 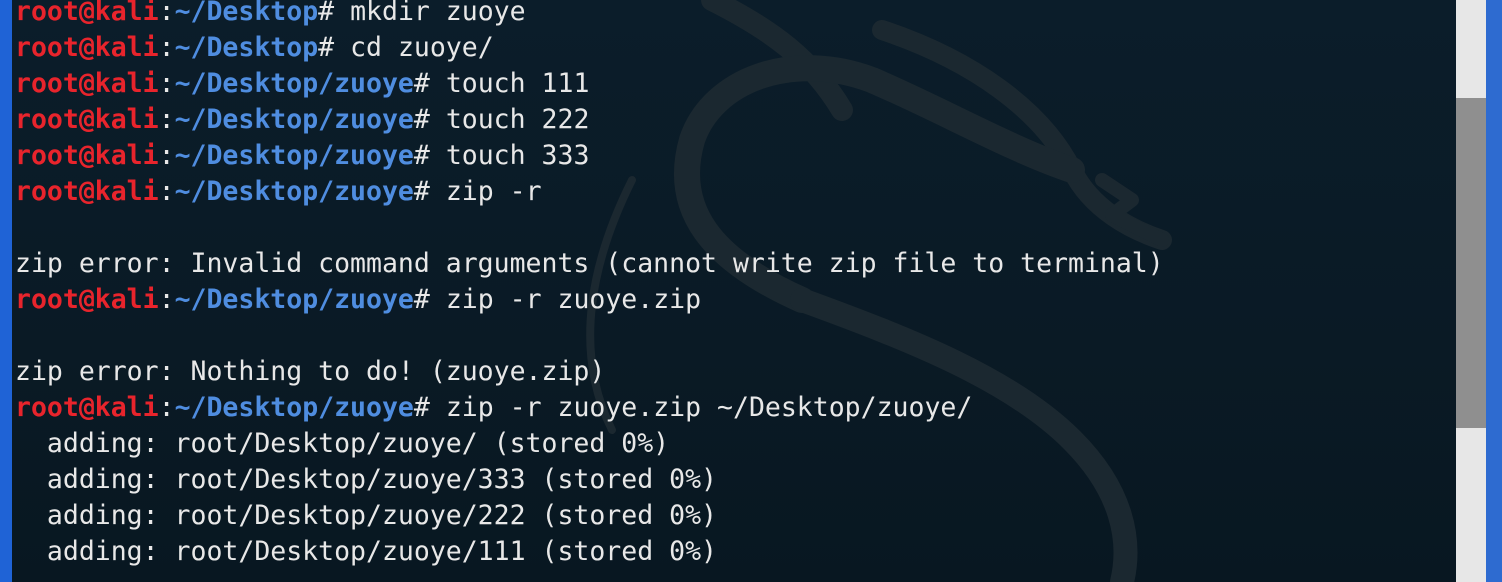 What do you see at coordinates (414, 47) in the screenshot?
I see `command-text: cd zuoye/` at bounding box center [414, 47].